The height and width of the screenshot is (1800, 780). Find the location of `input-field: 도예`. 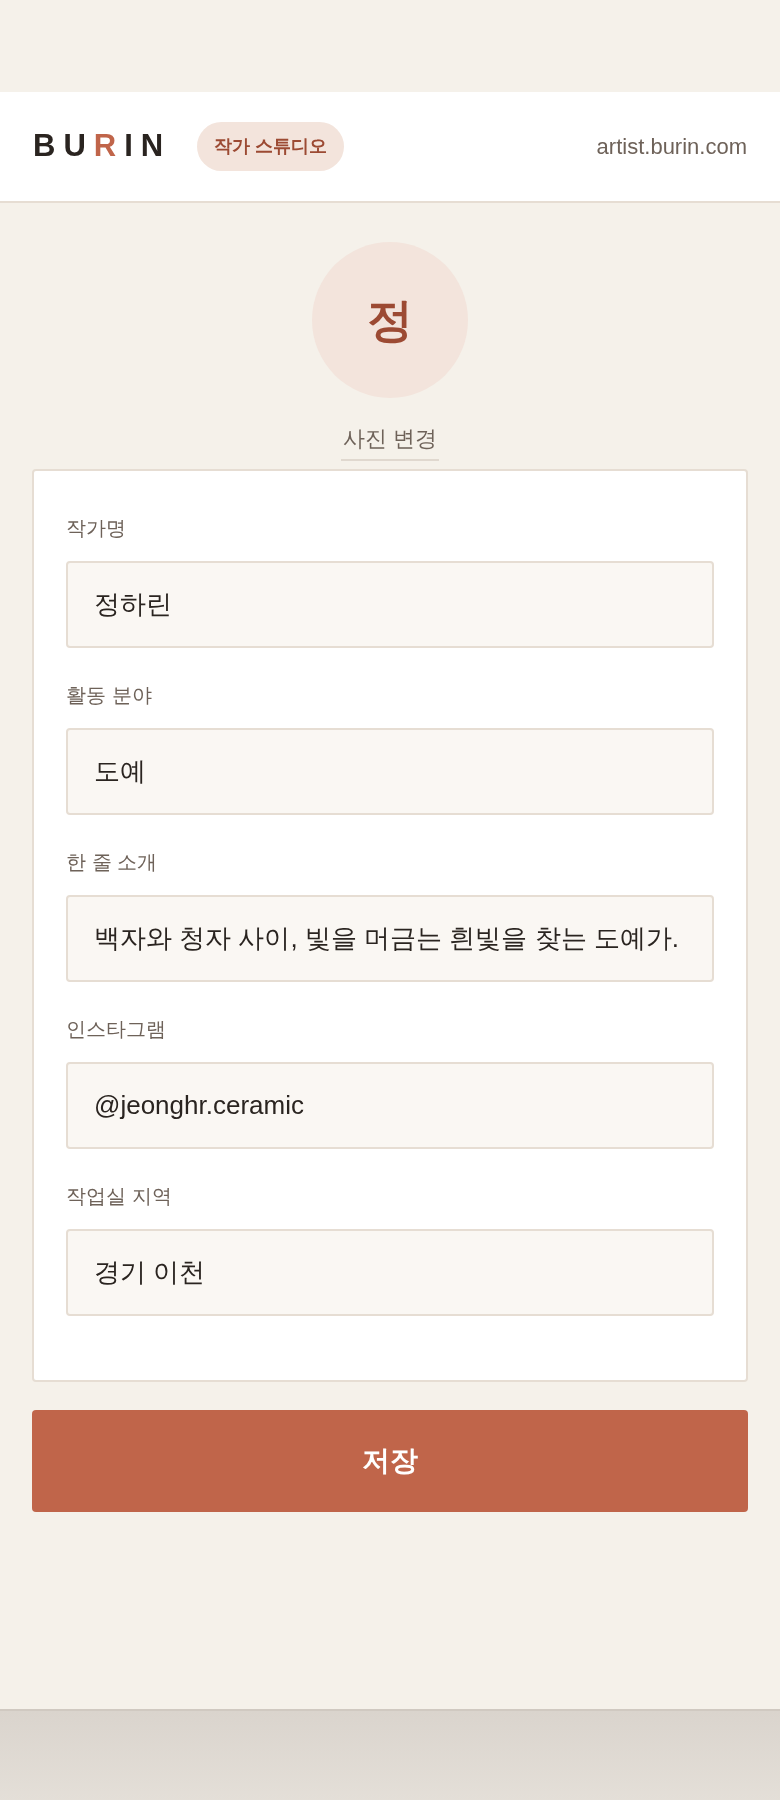

input-field: 도예 is located at coordinates (390, 771).